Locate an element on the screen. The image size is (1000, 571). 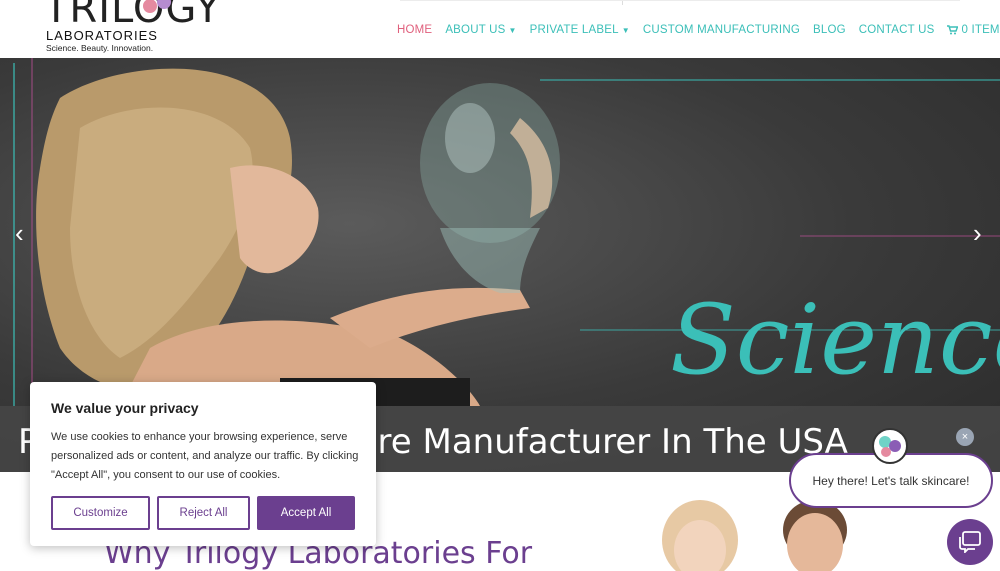
nav-about-us: ABOUT US ▼ is located at coordinates (480, 30).